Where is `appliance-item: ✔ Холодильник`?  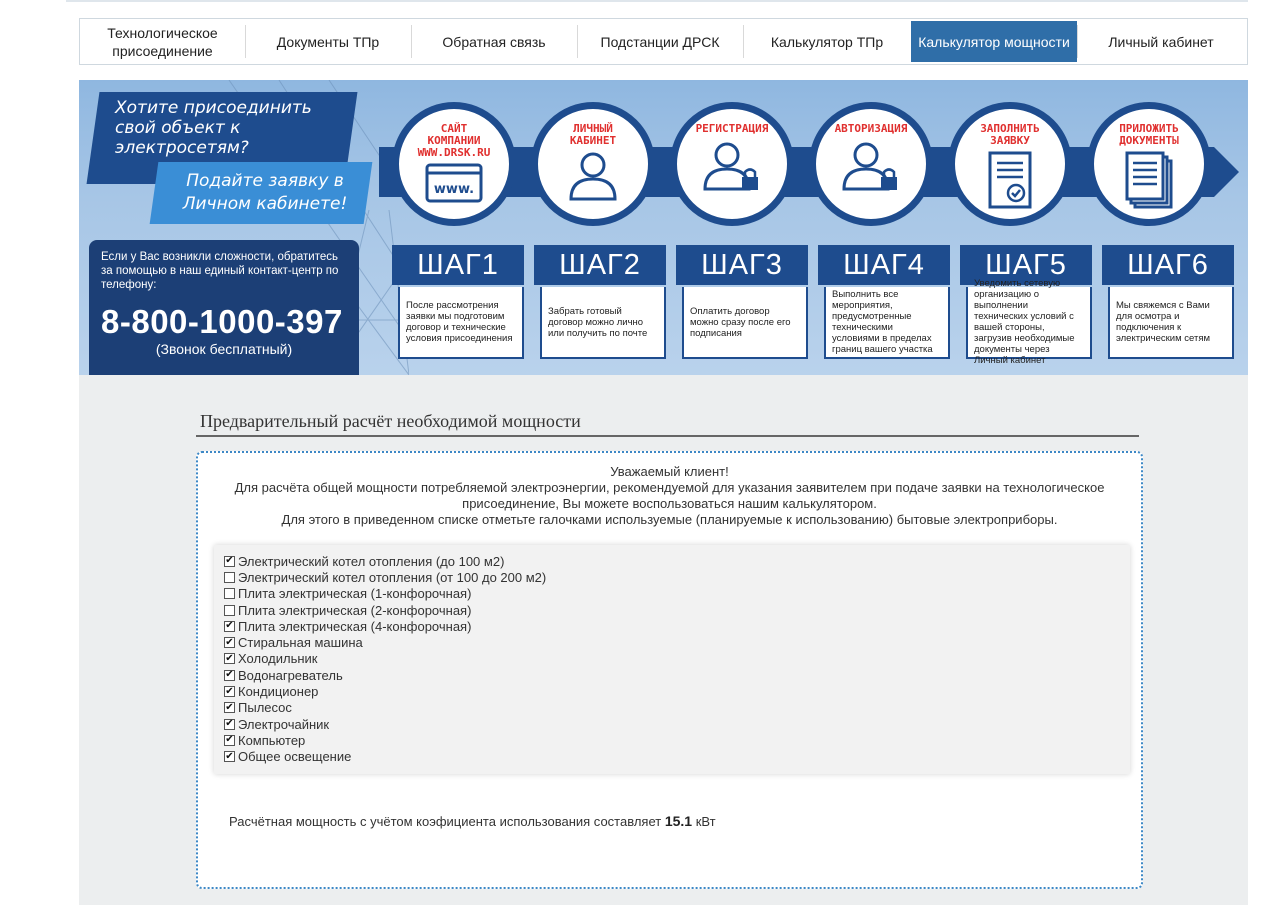 appliance-item: ✔ Холодильник is located at coordinates (672, 659).